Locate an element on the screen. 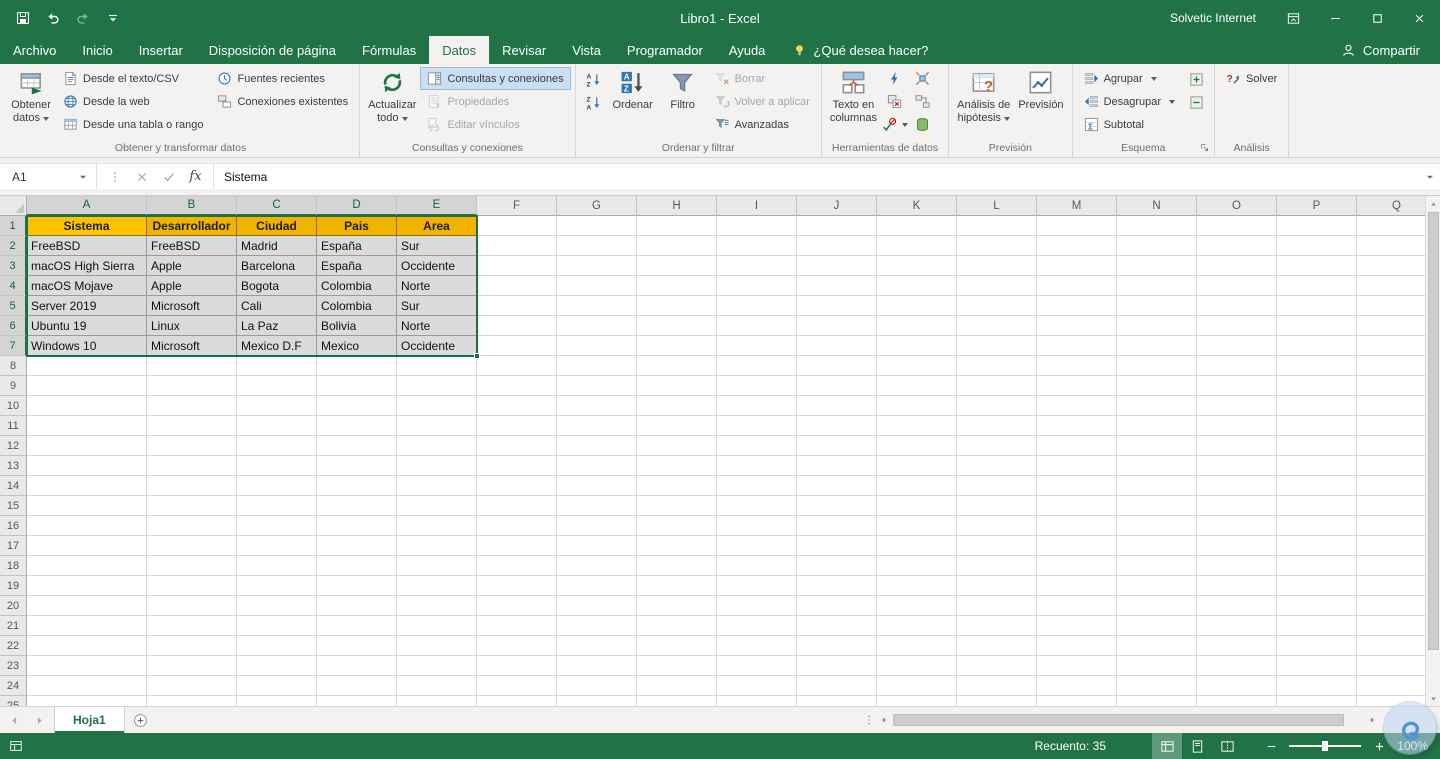 The height and width of the screenshot is (759, 1440). cell-f19 is located at coordinates (517, 586).